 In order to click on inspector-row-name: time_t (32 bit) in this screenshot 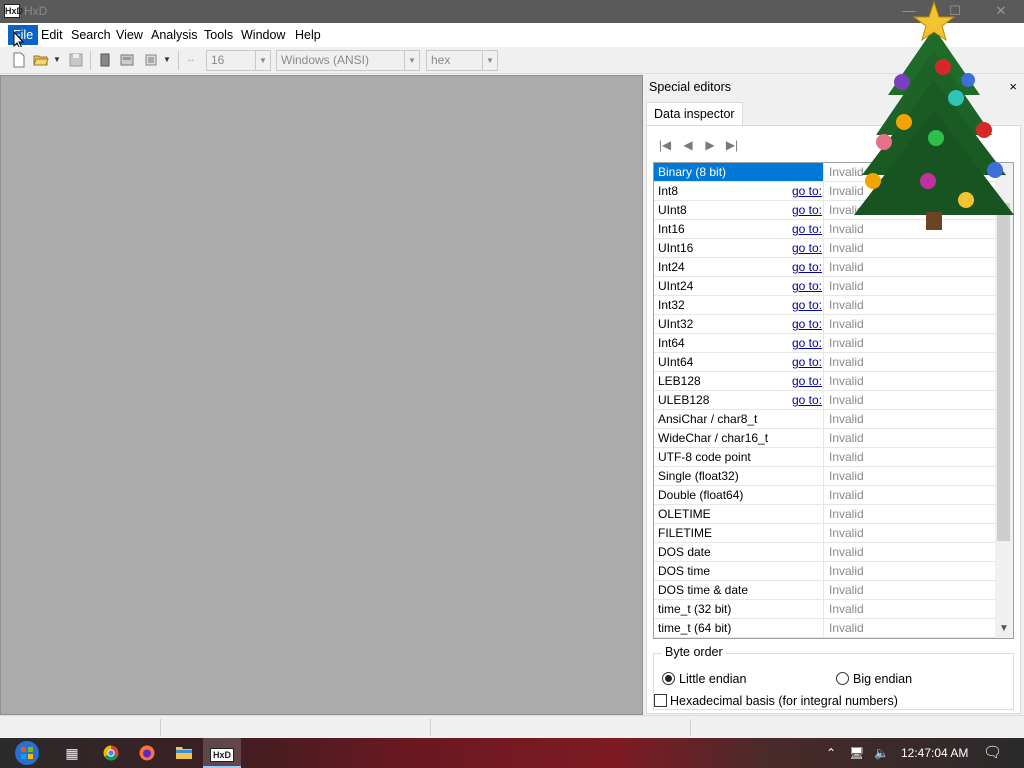, I will do `click(739, 609)`.